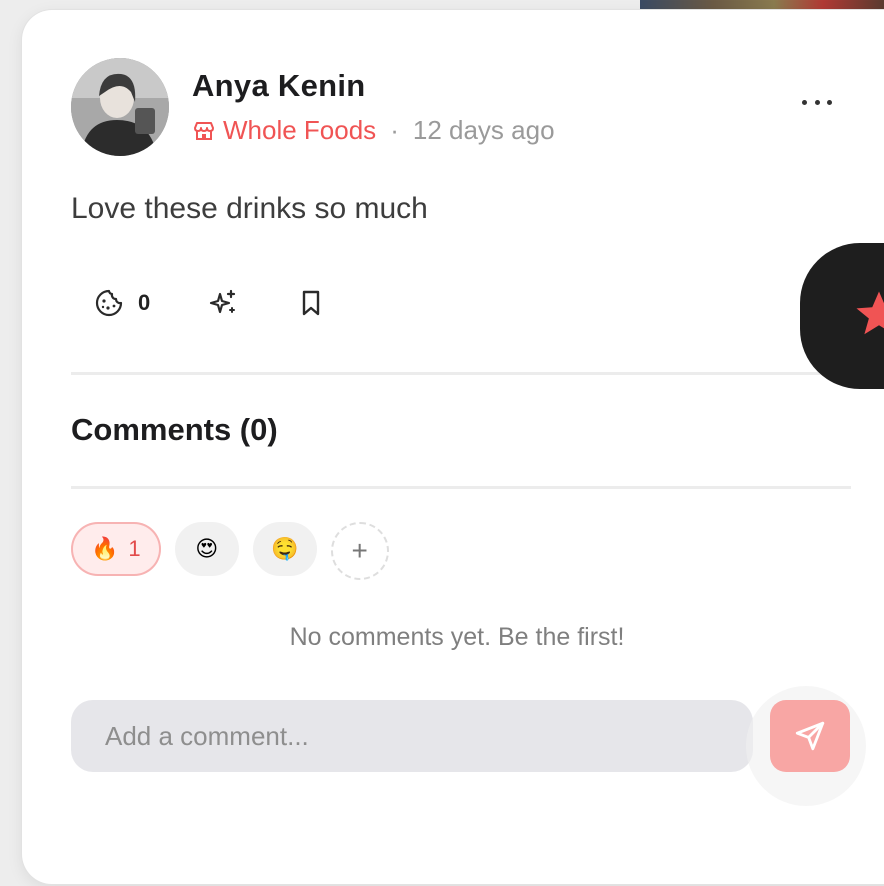  I want to click on post-actions: 0, so click(210, 303).